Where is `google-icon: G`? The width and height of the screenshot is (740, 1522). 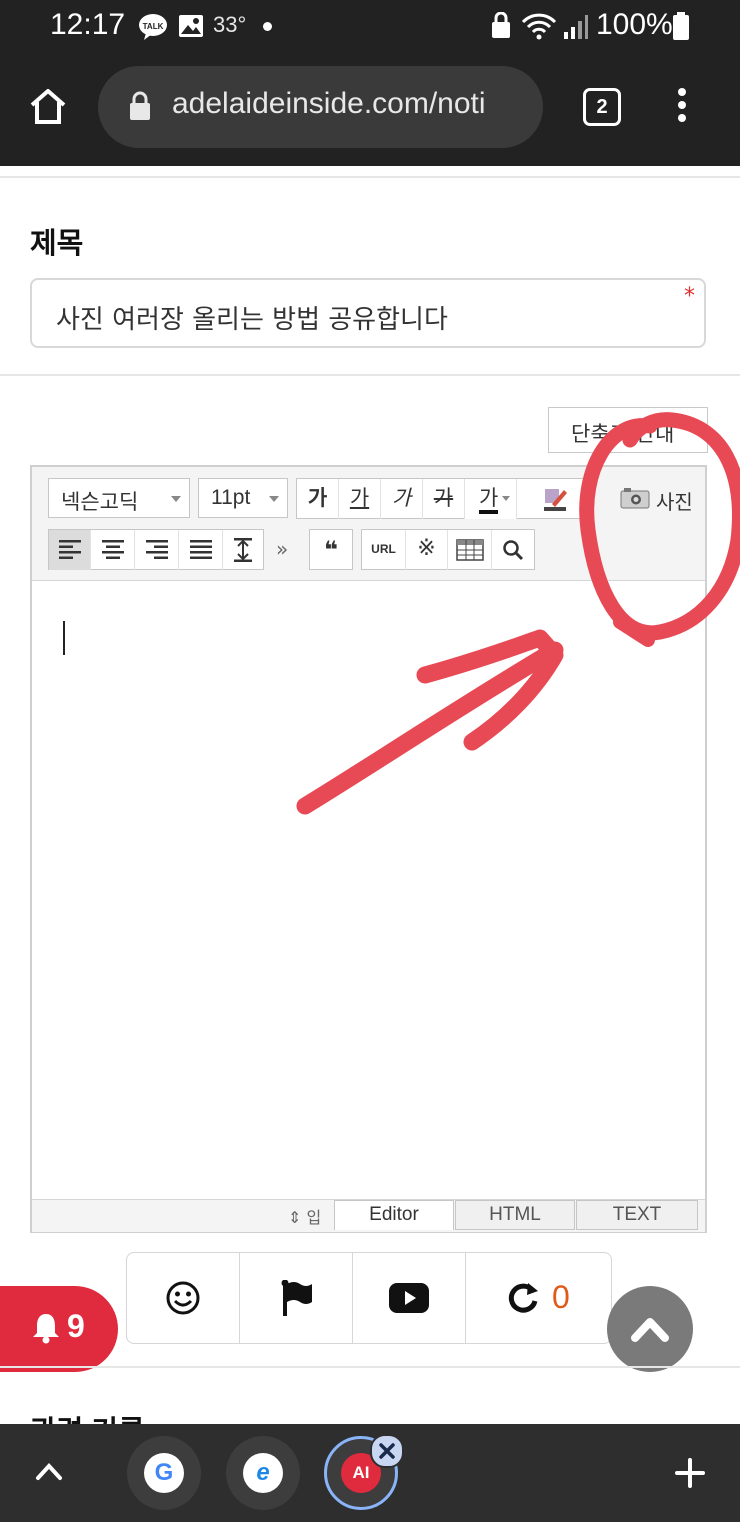 google-icon: G is located at coordinates (164, 1473).